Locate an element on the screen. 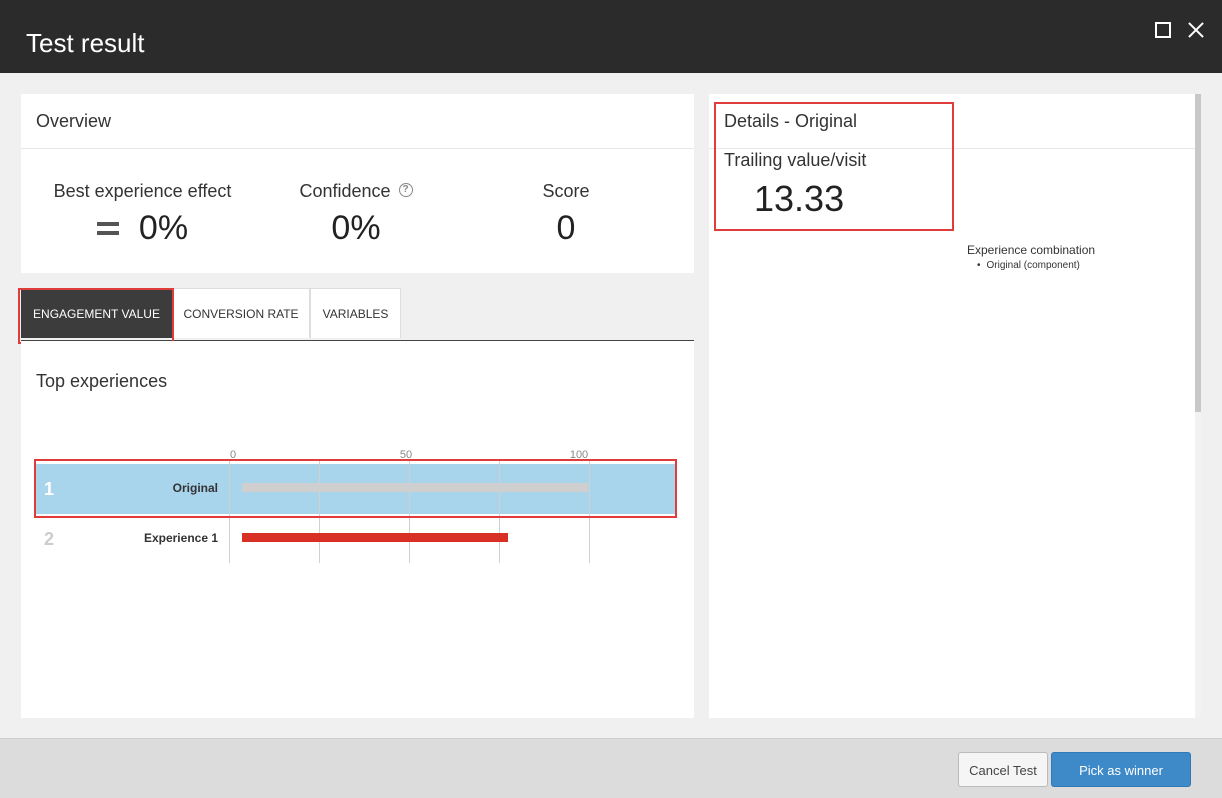 The image size is (1222, 798). window-title: Test result is located at coordinates (85, 43).